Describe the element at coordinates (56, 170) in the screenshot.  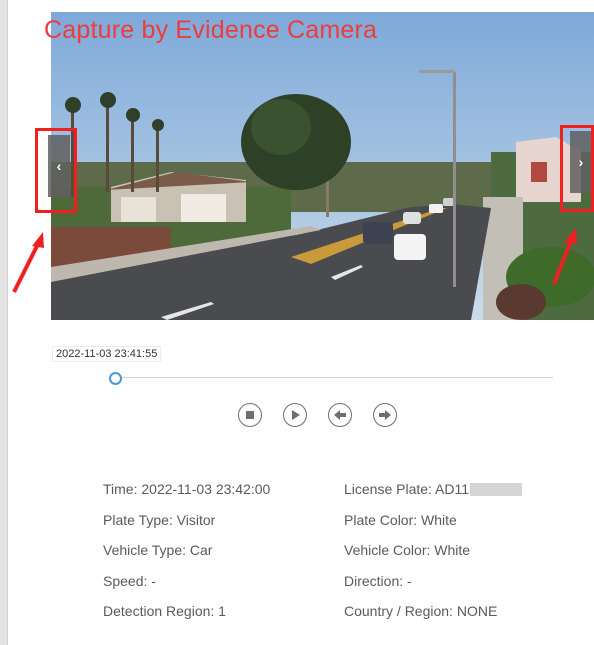
I see `highlight-box-left` at that location.